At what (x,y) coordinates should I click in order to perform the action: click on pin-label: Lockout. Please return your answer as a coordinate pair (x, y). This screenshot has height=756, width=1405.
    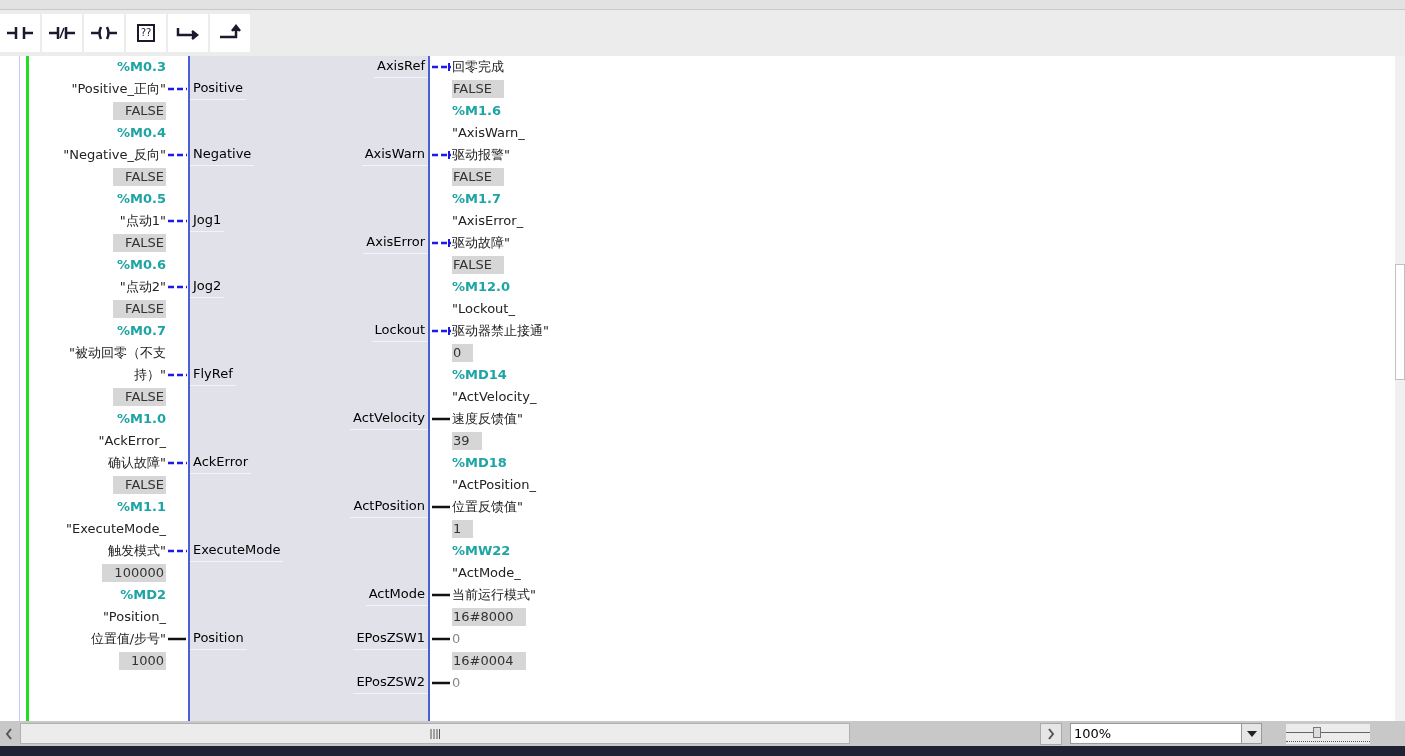
    Looking at the image, I should click on (399, 330).